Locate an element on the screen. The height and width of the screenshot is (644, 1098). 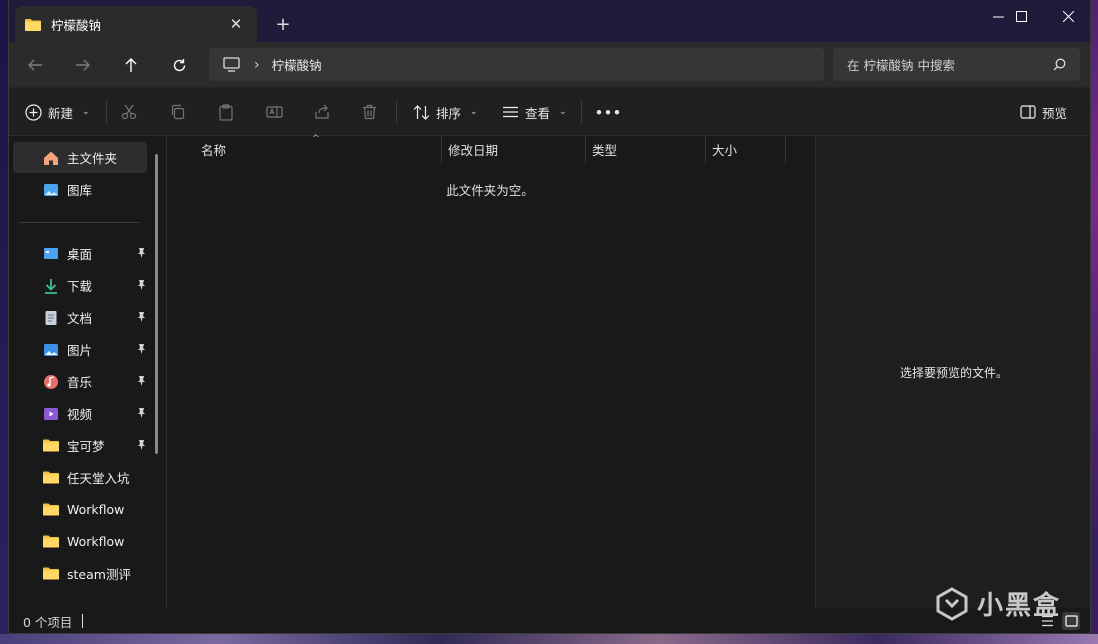
paste-button is located at coordinates (226, 112).